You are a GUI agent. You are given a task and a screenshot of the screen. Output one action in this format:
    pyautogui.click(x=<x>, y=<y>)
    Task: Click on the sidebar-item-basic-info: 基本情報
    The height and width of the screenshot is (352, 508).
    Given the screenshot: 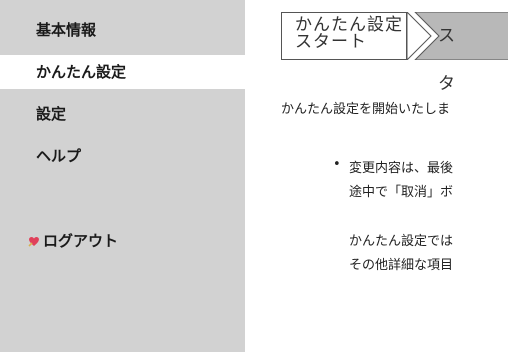 What is the action you would take?
    pyautogui.click(x=122, y=30)
    